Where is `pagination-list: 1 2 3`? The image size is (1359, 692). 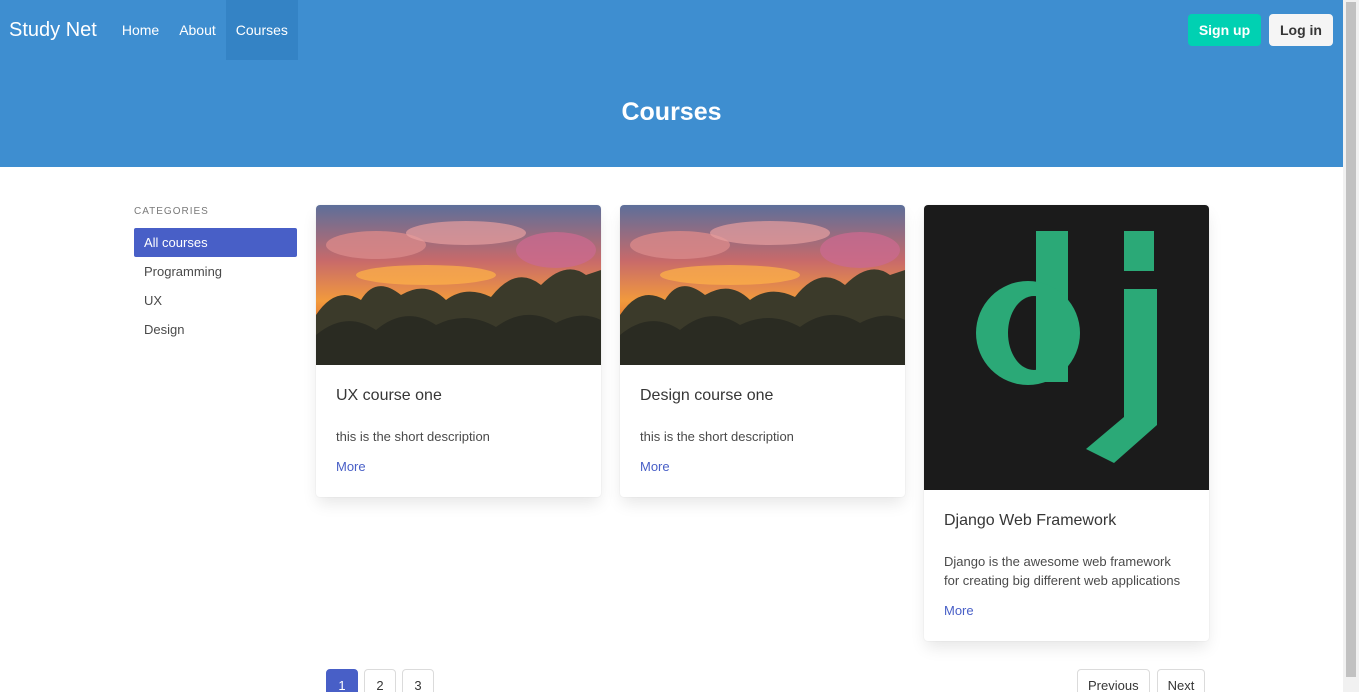
pagination-list: 1 2 3 is located at coordinates (383, 680).